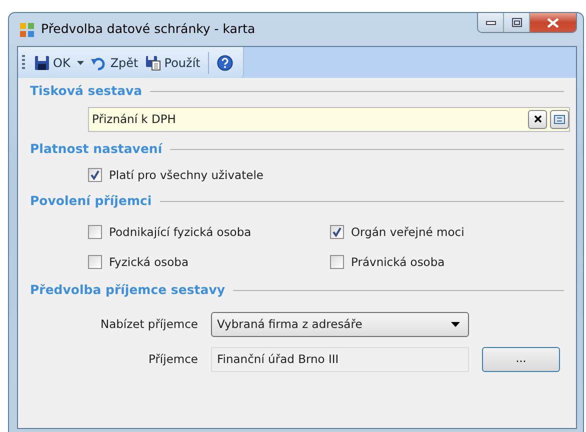 Image resolution: width=586 pixels, height=432 pixels. What do you see at coordinates (148, 324) in the screenshot?
I see `field-label: Nabízet příjemce` at bounding box center [148, 324].